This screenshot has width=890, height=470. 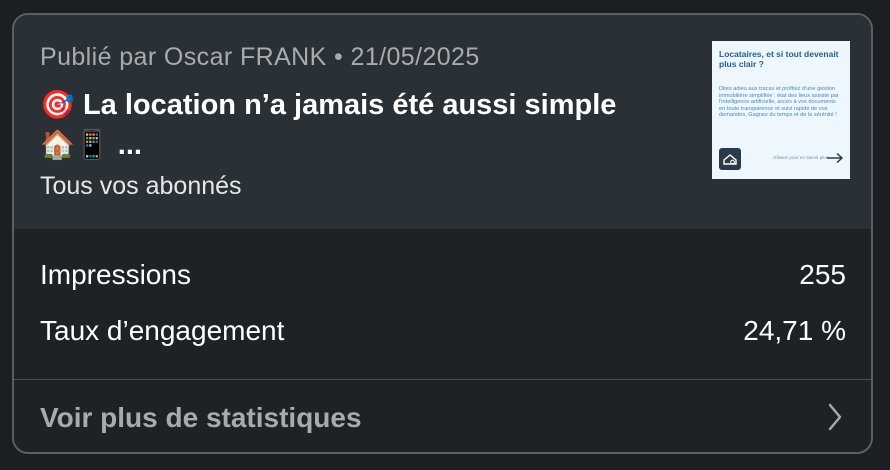 What do you see at coordinates (75, 144) in the screenshot?
I see `house-phone-emoji-icon: 🏠📱` at bounding box center [75, 144].